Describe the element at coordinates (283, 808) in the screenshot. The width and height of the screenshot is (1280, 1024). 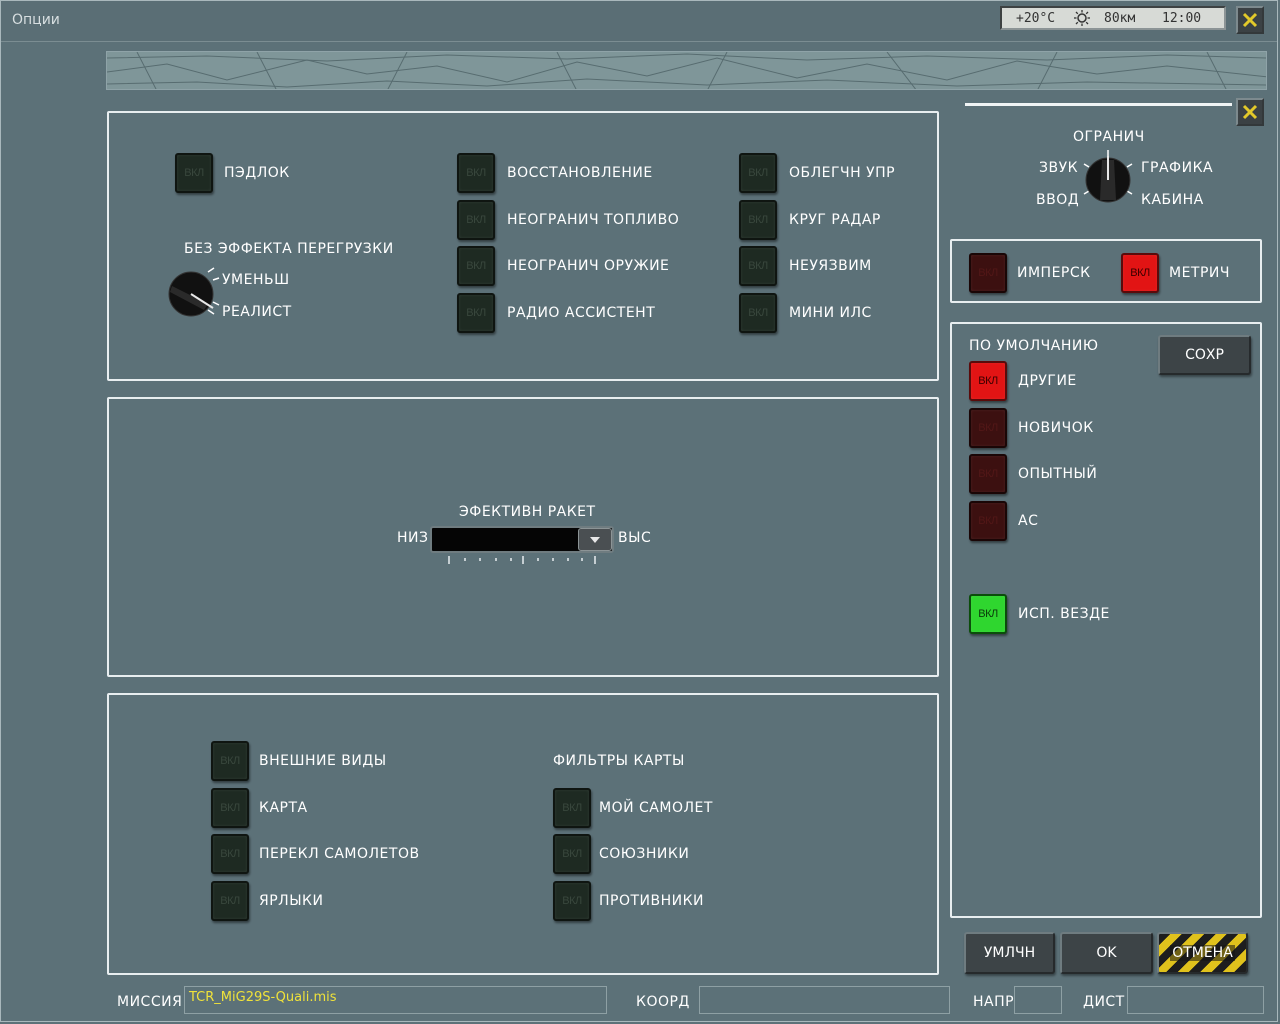
I see `map-label: КАРТА` at that location.